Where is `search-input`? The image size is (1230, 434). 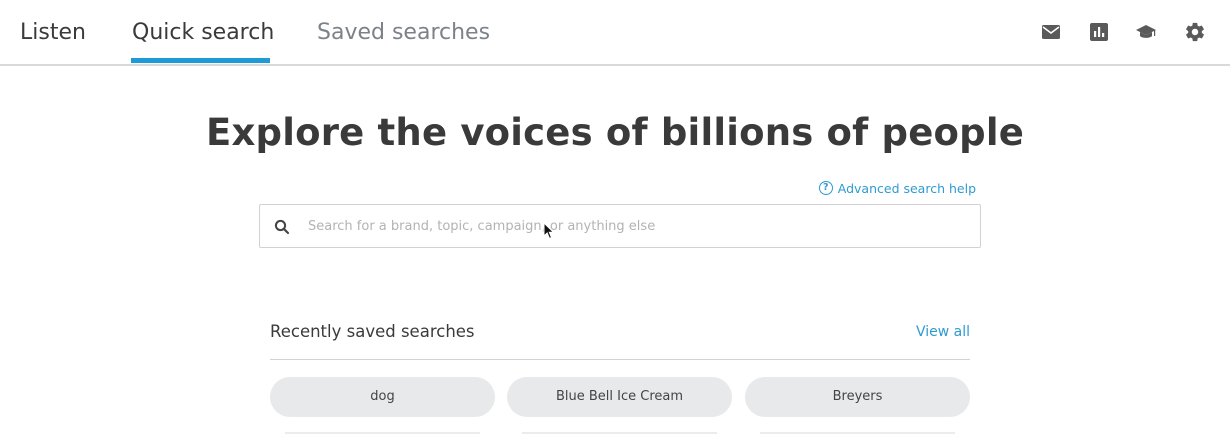 search-input is located at coordinates (638, 226).